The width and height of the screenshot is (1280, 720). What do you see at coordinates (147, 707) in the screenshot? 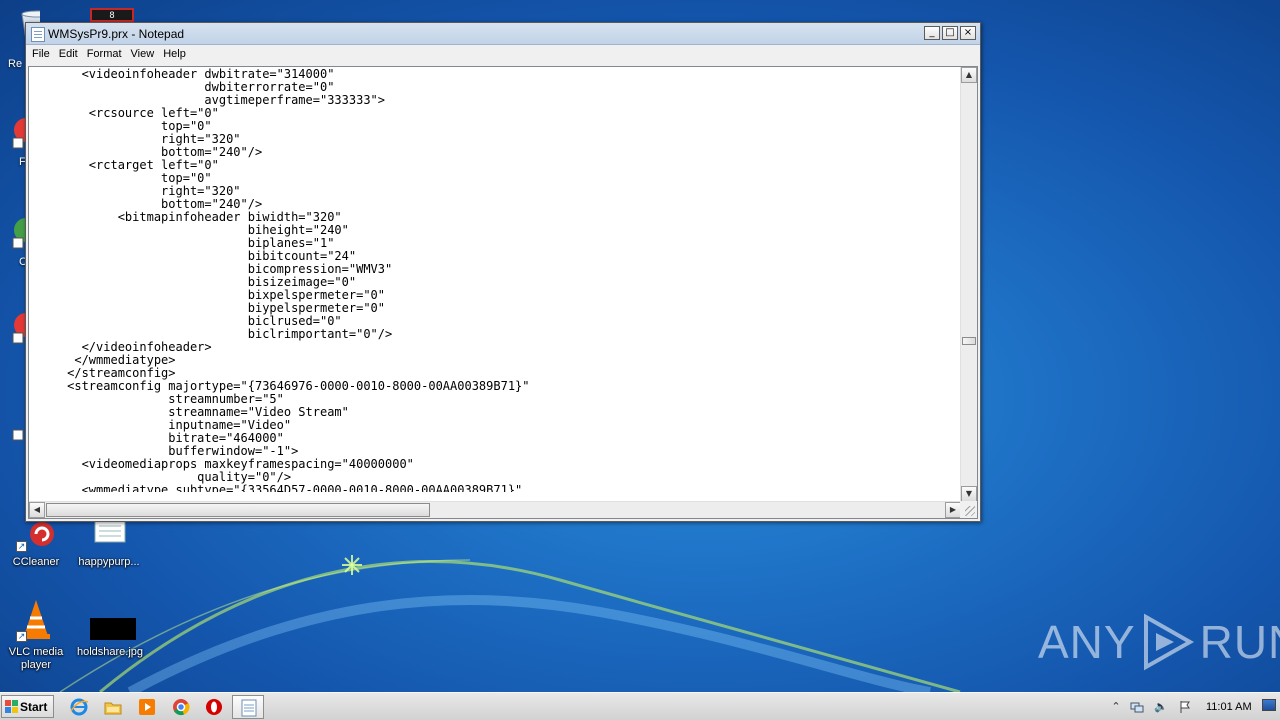
I see `media-player-icon` at bounding box center [147, 707].